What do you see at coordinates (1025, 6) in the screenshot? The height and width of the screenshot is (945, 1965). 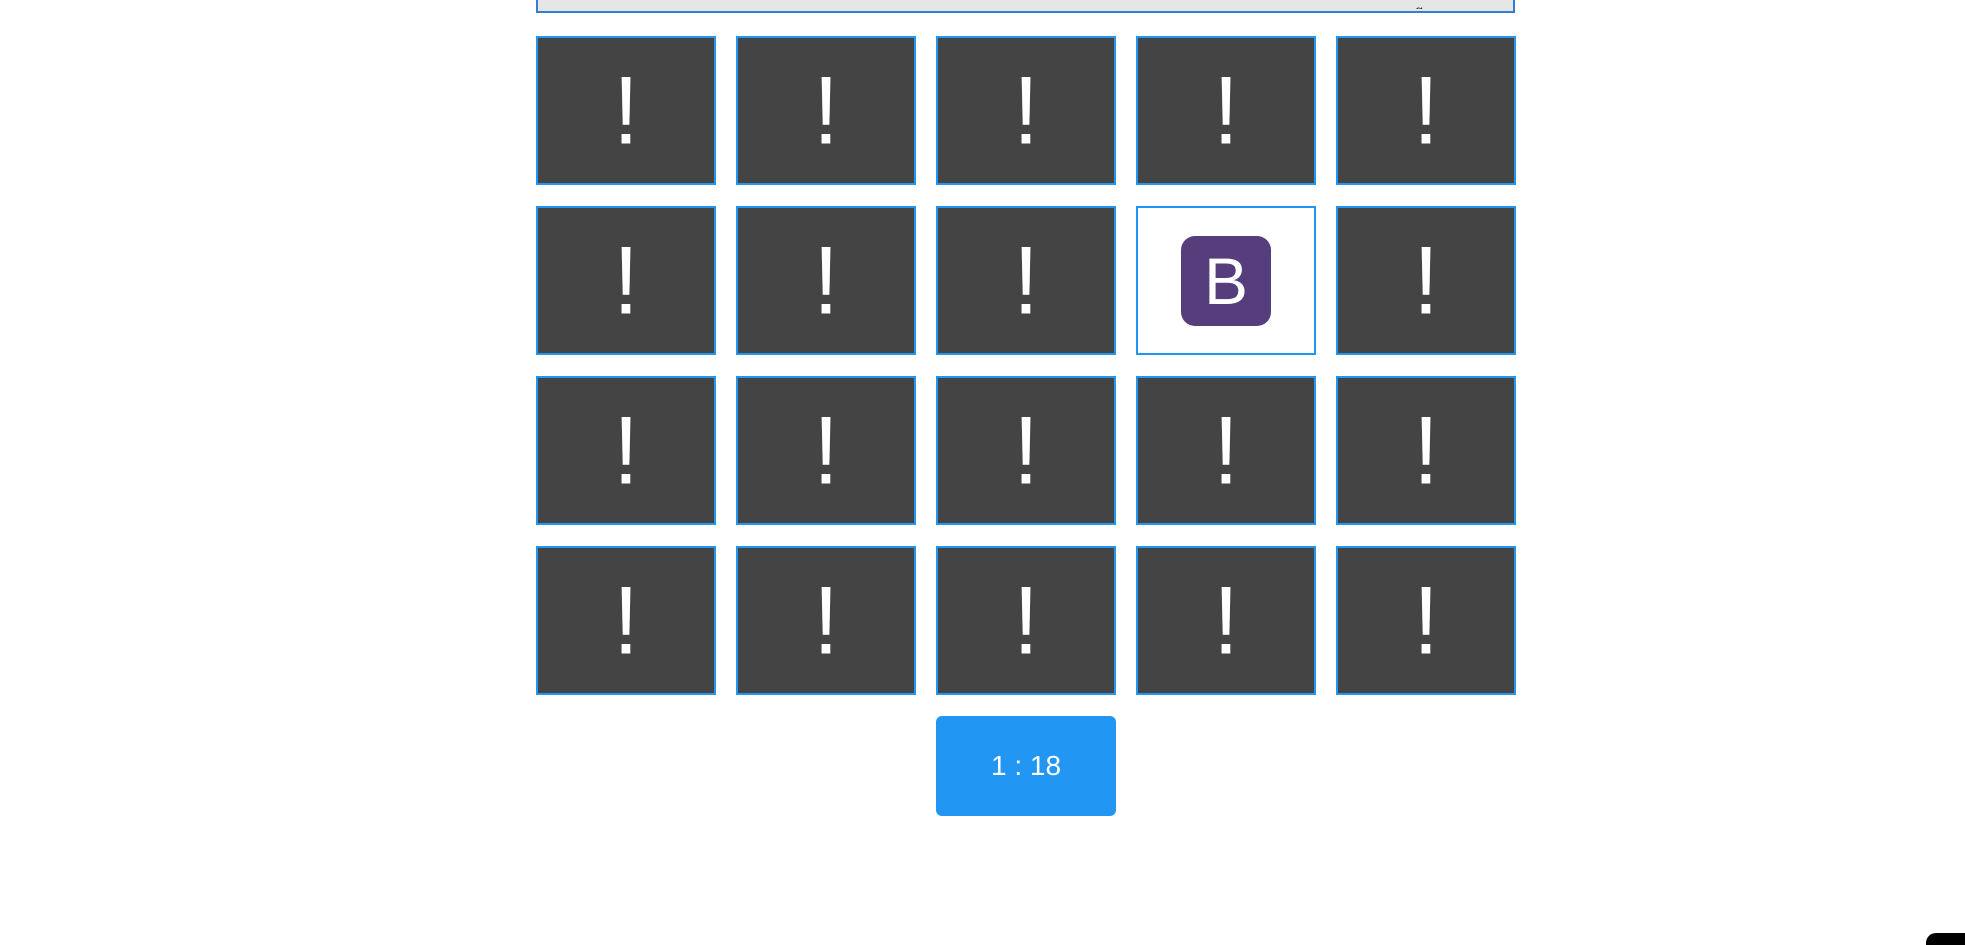 I see `top-bar: g` at bounding box center [1025, 6].